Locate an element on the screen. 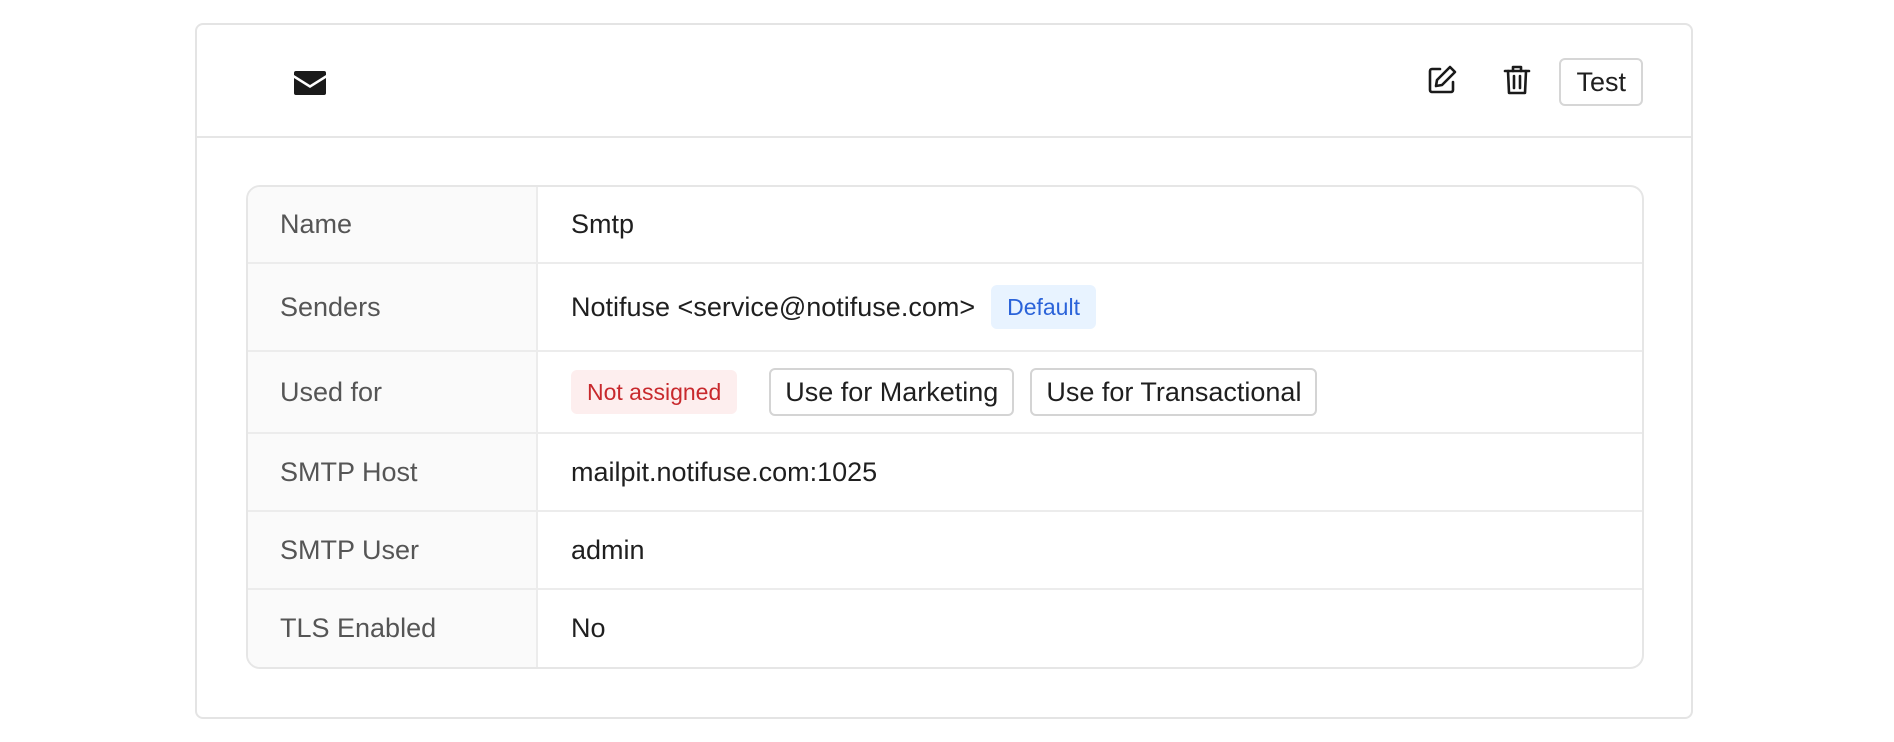  card-header: Test is located at coordinates (944, 81).